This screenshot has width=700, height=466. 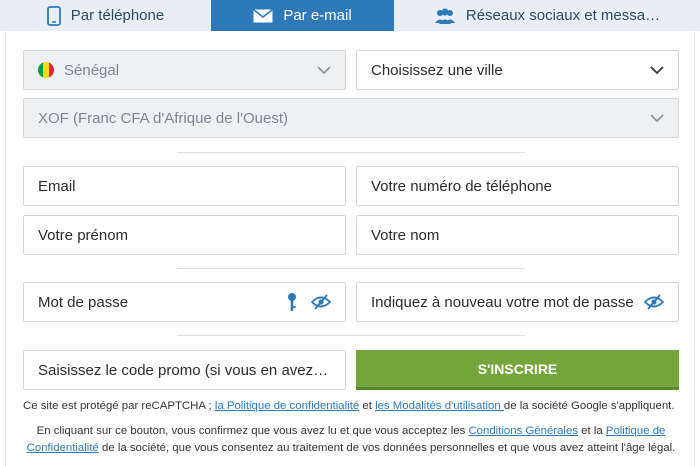 I want to click on currency-select: XOF (Franc CFA d'Afrique de l'Ouest), so click(x=351, y=118).